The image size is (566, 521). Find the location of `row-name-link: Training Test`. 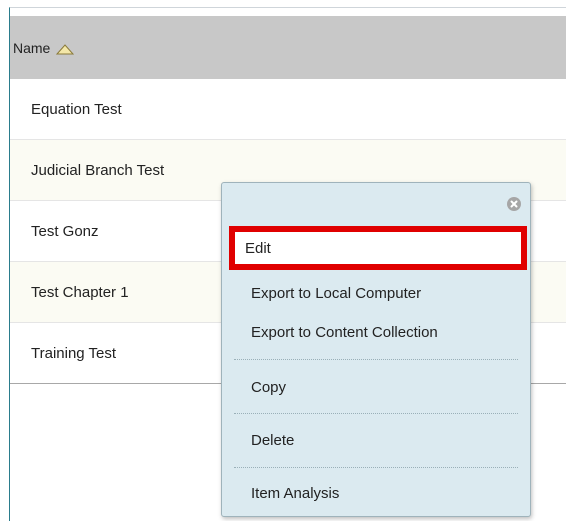

row-name-link: Training Test is located at coordinates (63, 353).